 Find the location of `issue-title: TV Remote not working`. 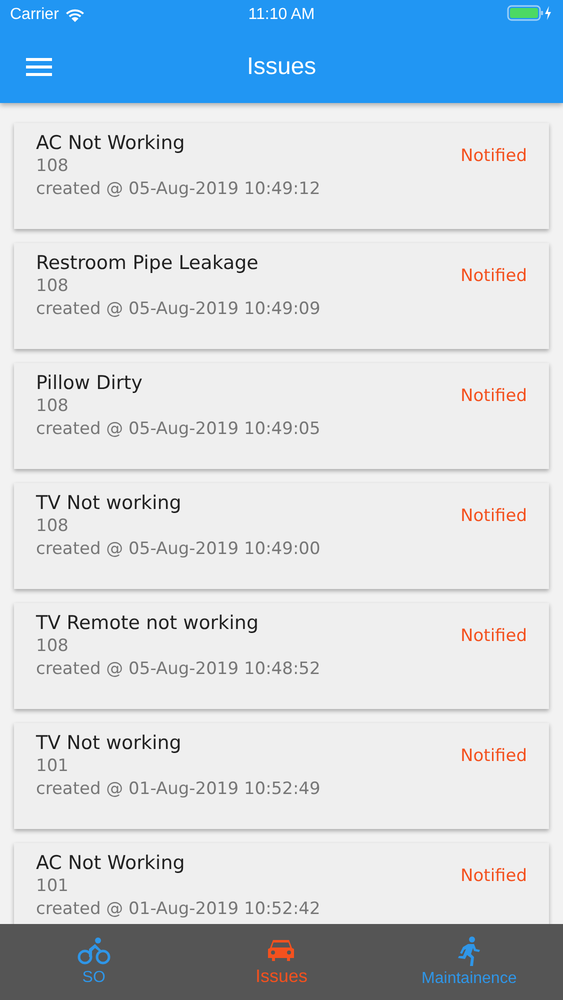

issue-title: TV Remote not working is located at coordinates (148, 623).